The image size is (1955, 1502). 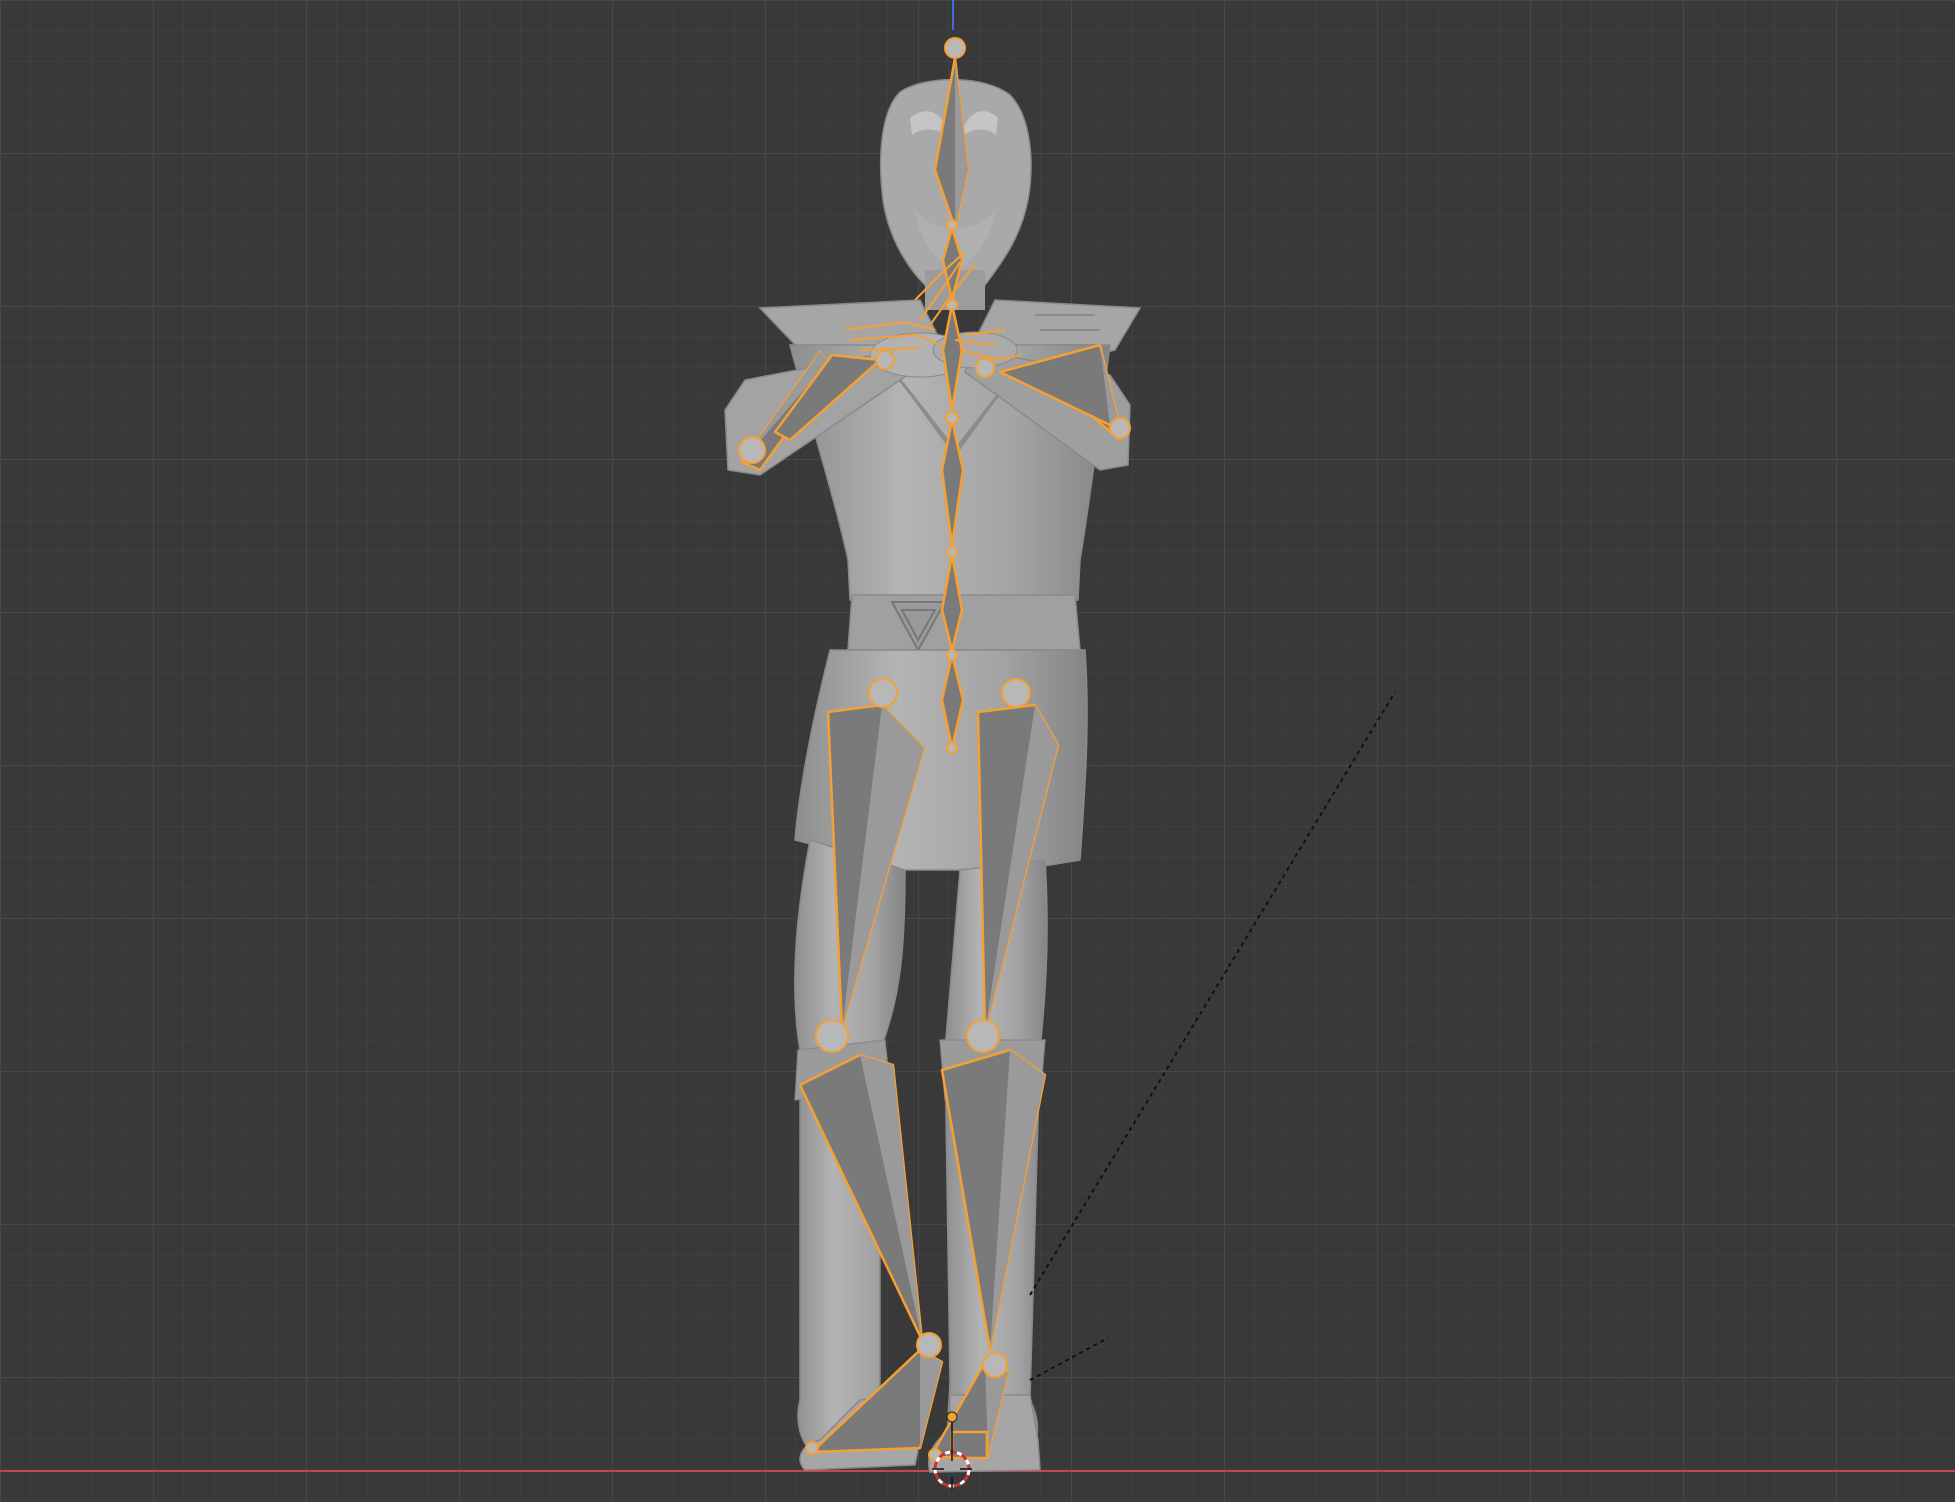 What do you see at coordinates (1016, 693) in the screenshot?
I see `joint-hip-right` at bounding box center [1016, 693].